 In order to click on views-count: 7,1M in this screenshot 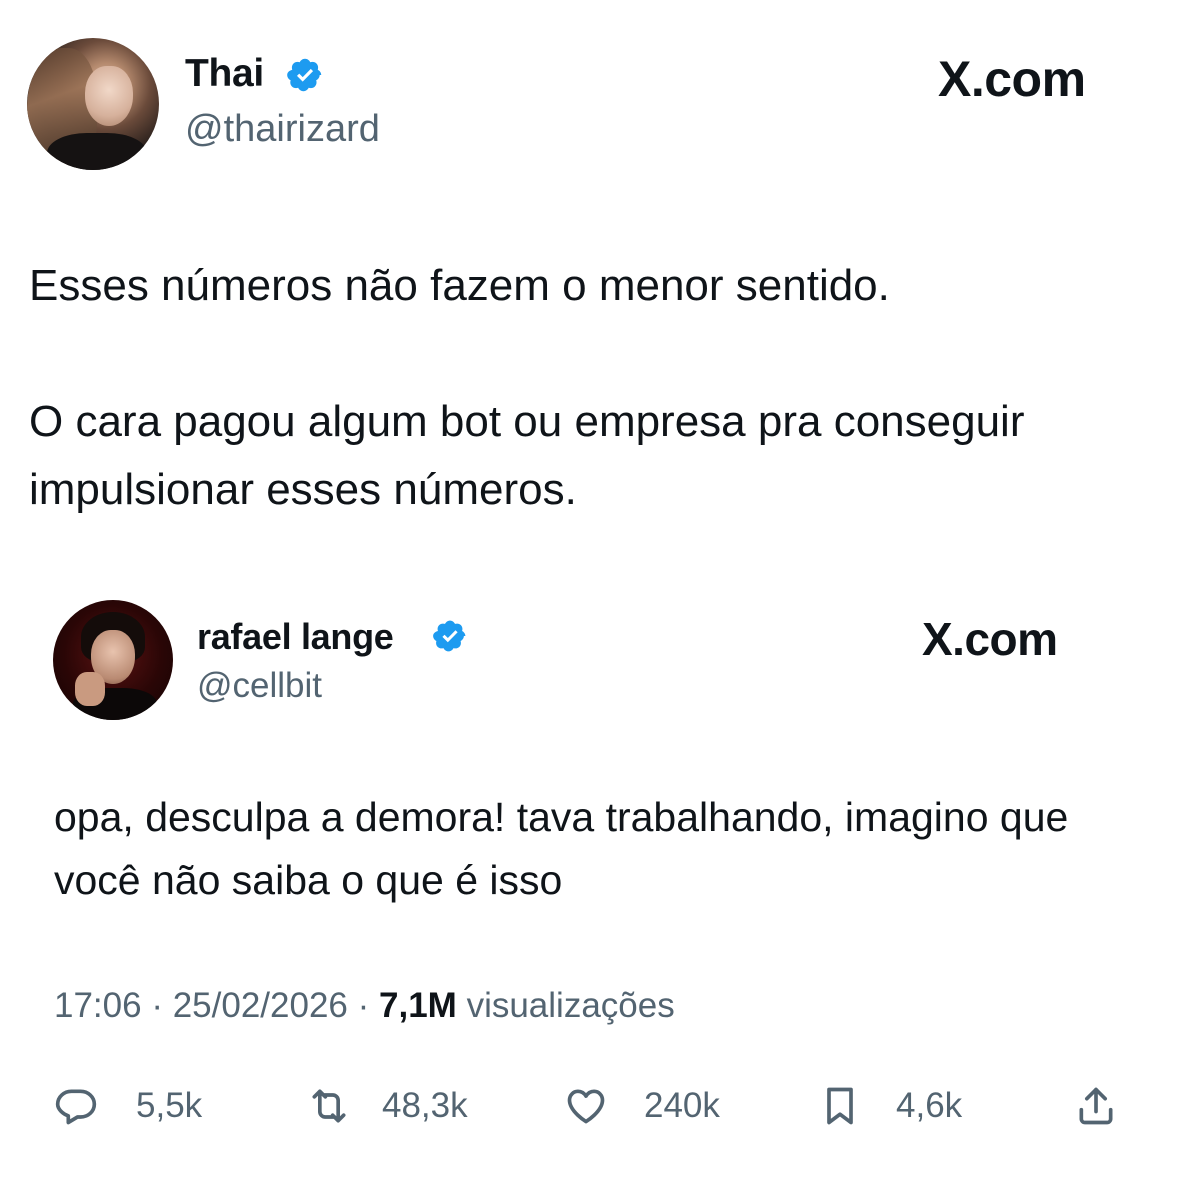, I will do `click(418, 1005)`.